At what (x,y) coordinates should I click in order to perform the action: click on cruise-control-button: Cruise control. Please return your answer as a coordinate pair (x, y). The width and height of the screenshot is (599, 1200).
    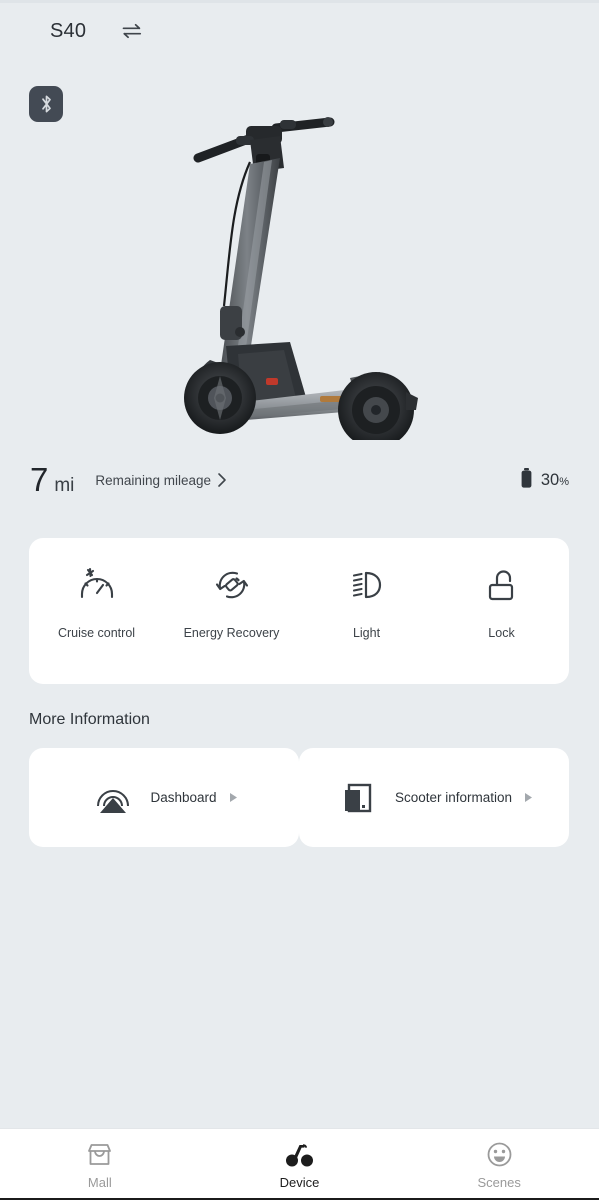
    Looking at the image, I should click on (96, 589).